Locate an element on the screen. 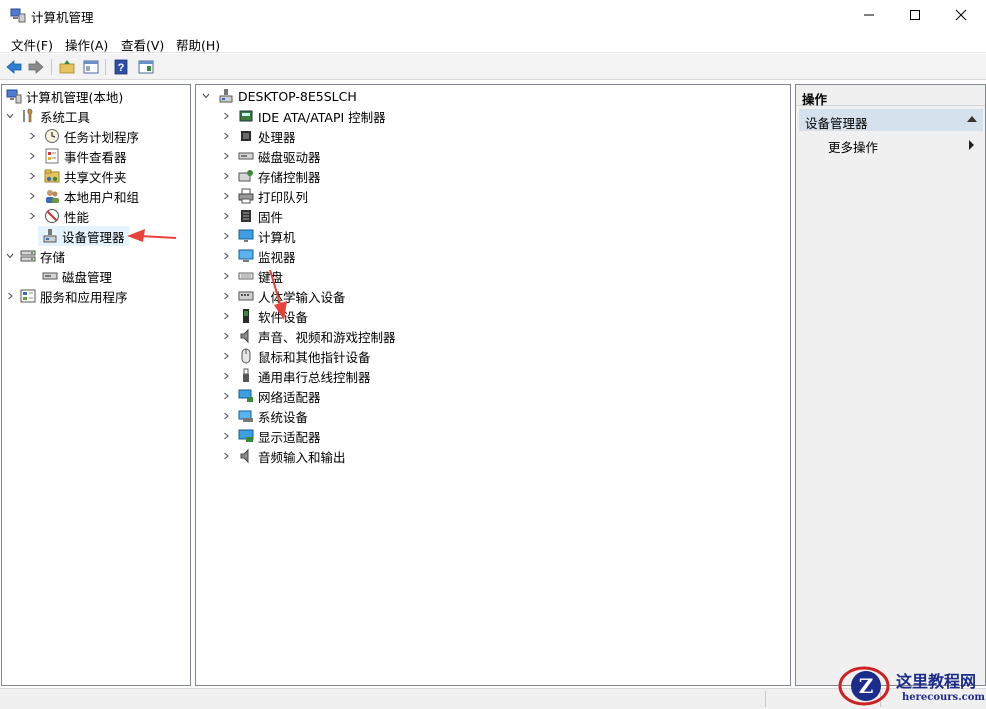 The image size is (986, 709). device-category-row: 显示适配器 is located at coordinates (270, 436).